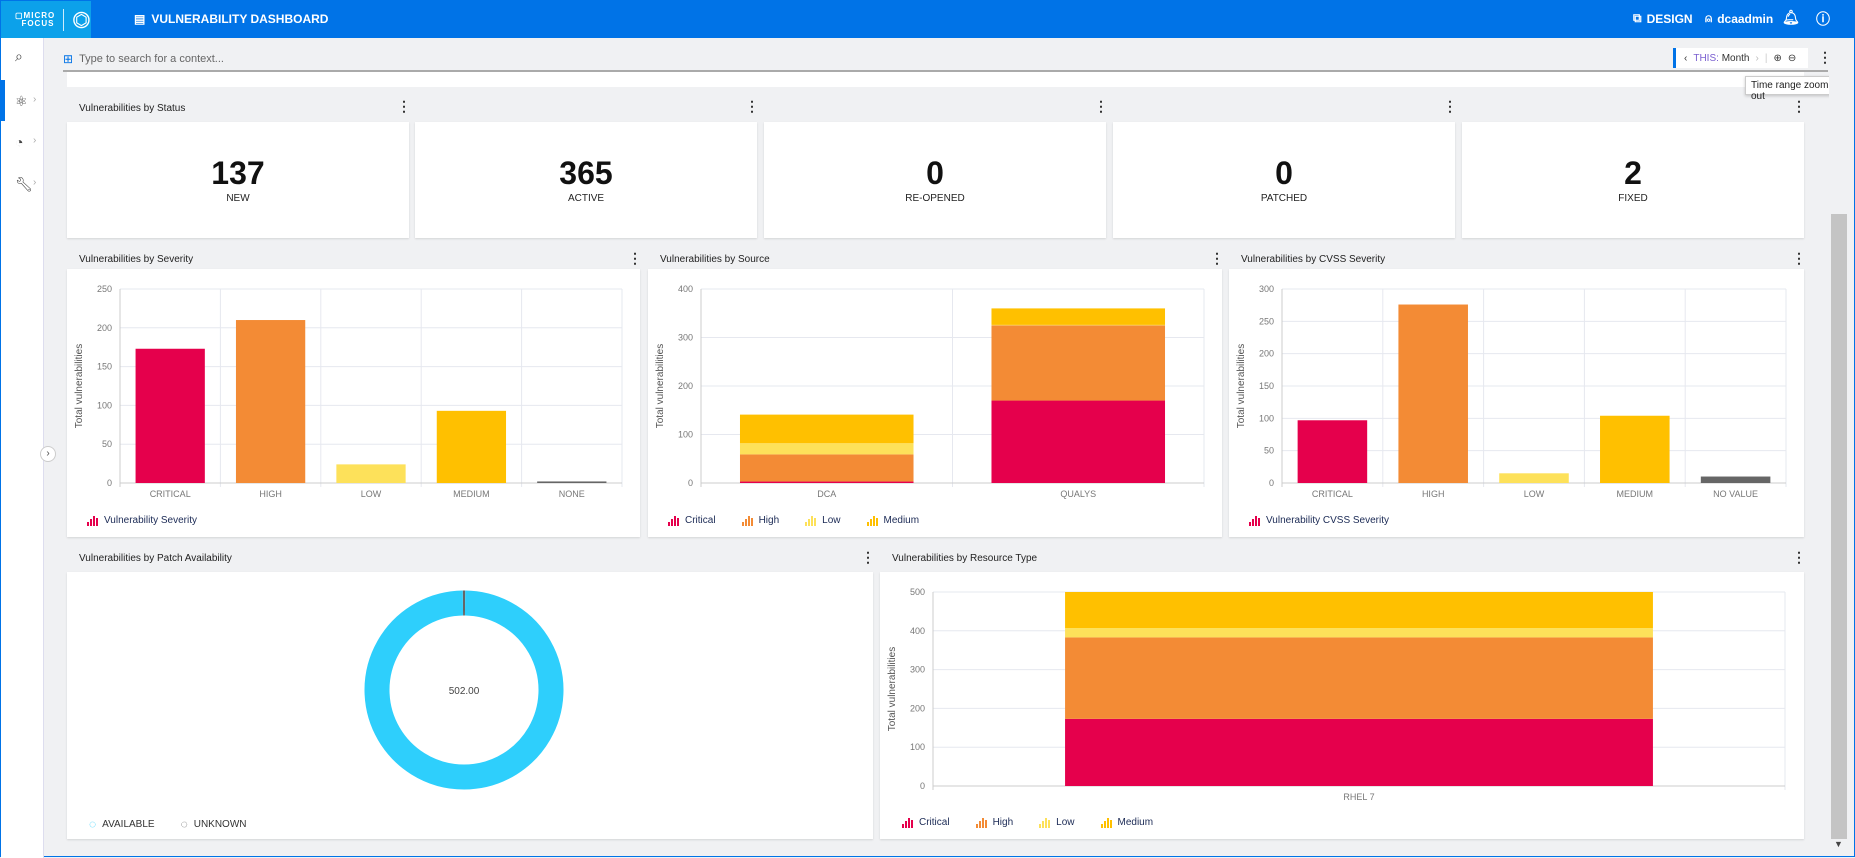  What do you see at coordinates (168, 824) in the screenshot?
I see `chart-legend: ◌AVAILABLE ◌UNKNOWN` at bounding box center [168, 824].